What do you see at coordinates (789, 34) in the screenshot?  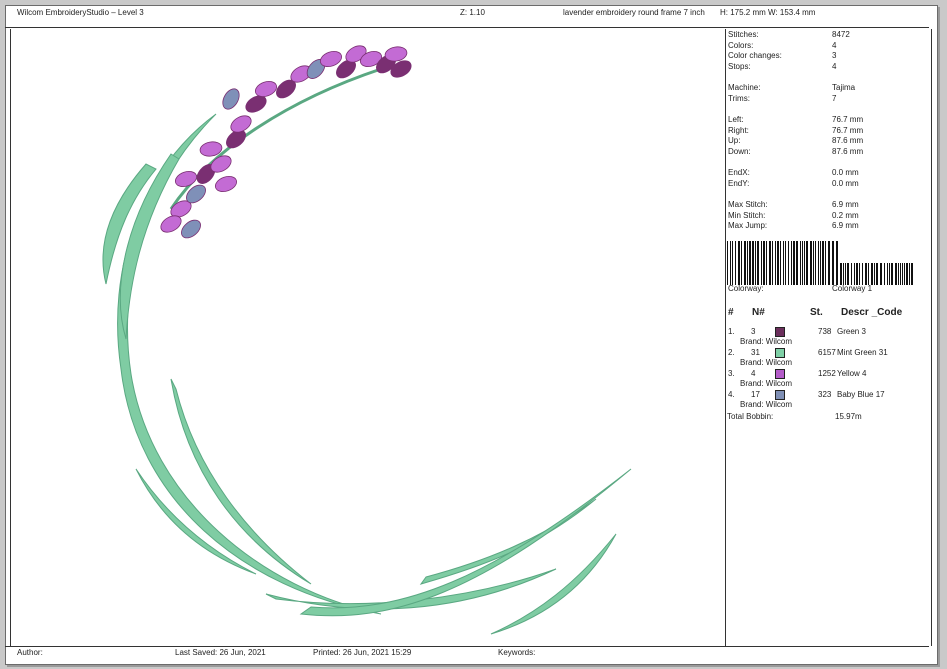 I see `stat-stitches: Stitches: 8472` at bounding box center [789, 34].